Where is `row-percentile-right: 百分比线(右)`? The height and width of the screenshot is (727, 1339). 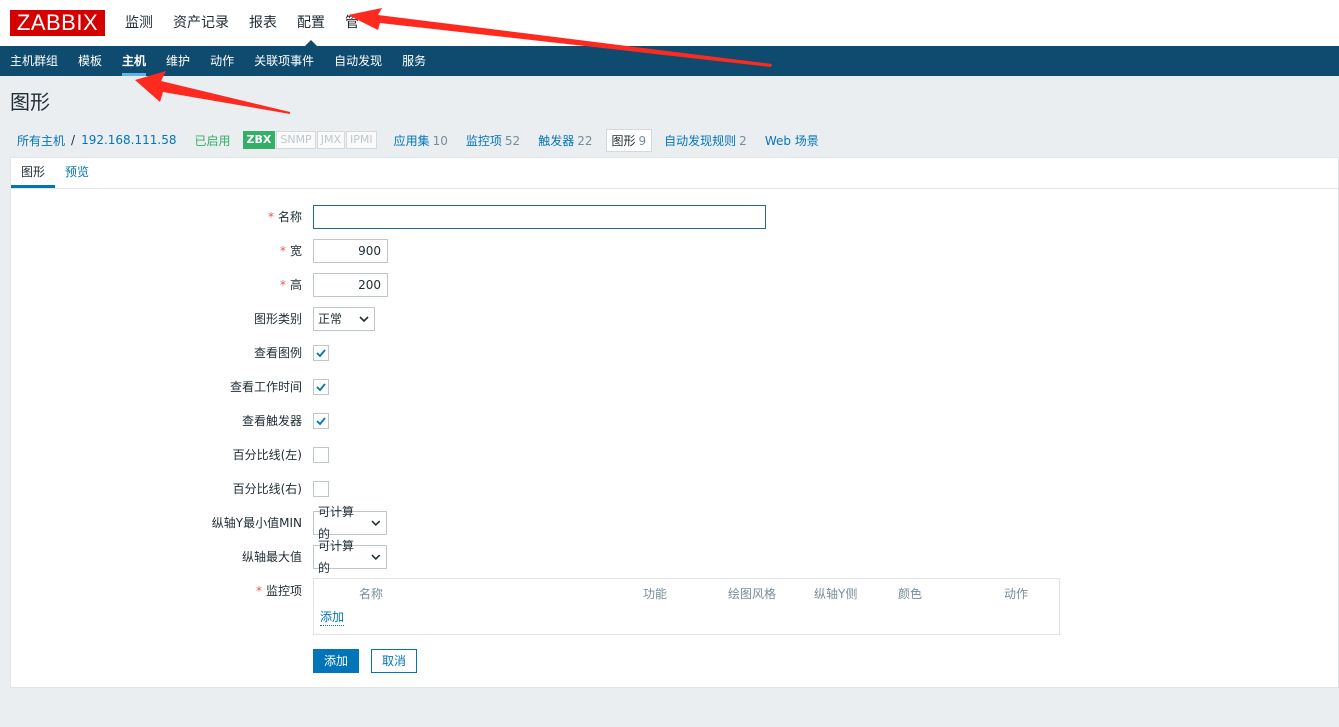
row-percentile-right: 百分比线(右) is located at coordinates (674, 489).